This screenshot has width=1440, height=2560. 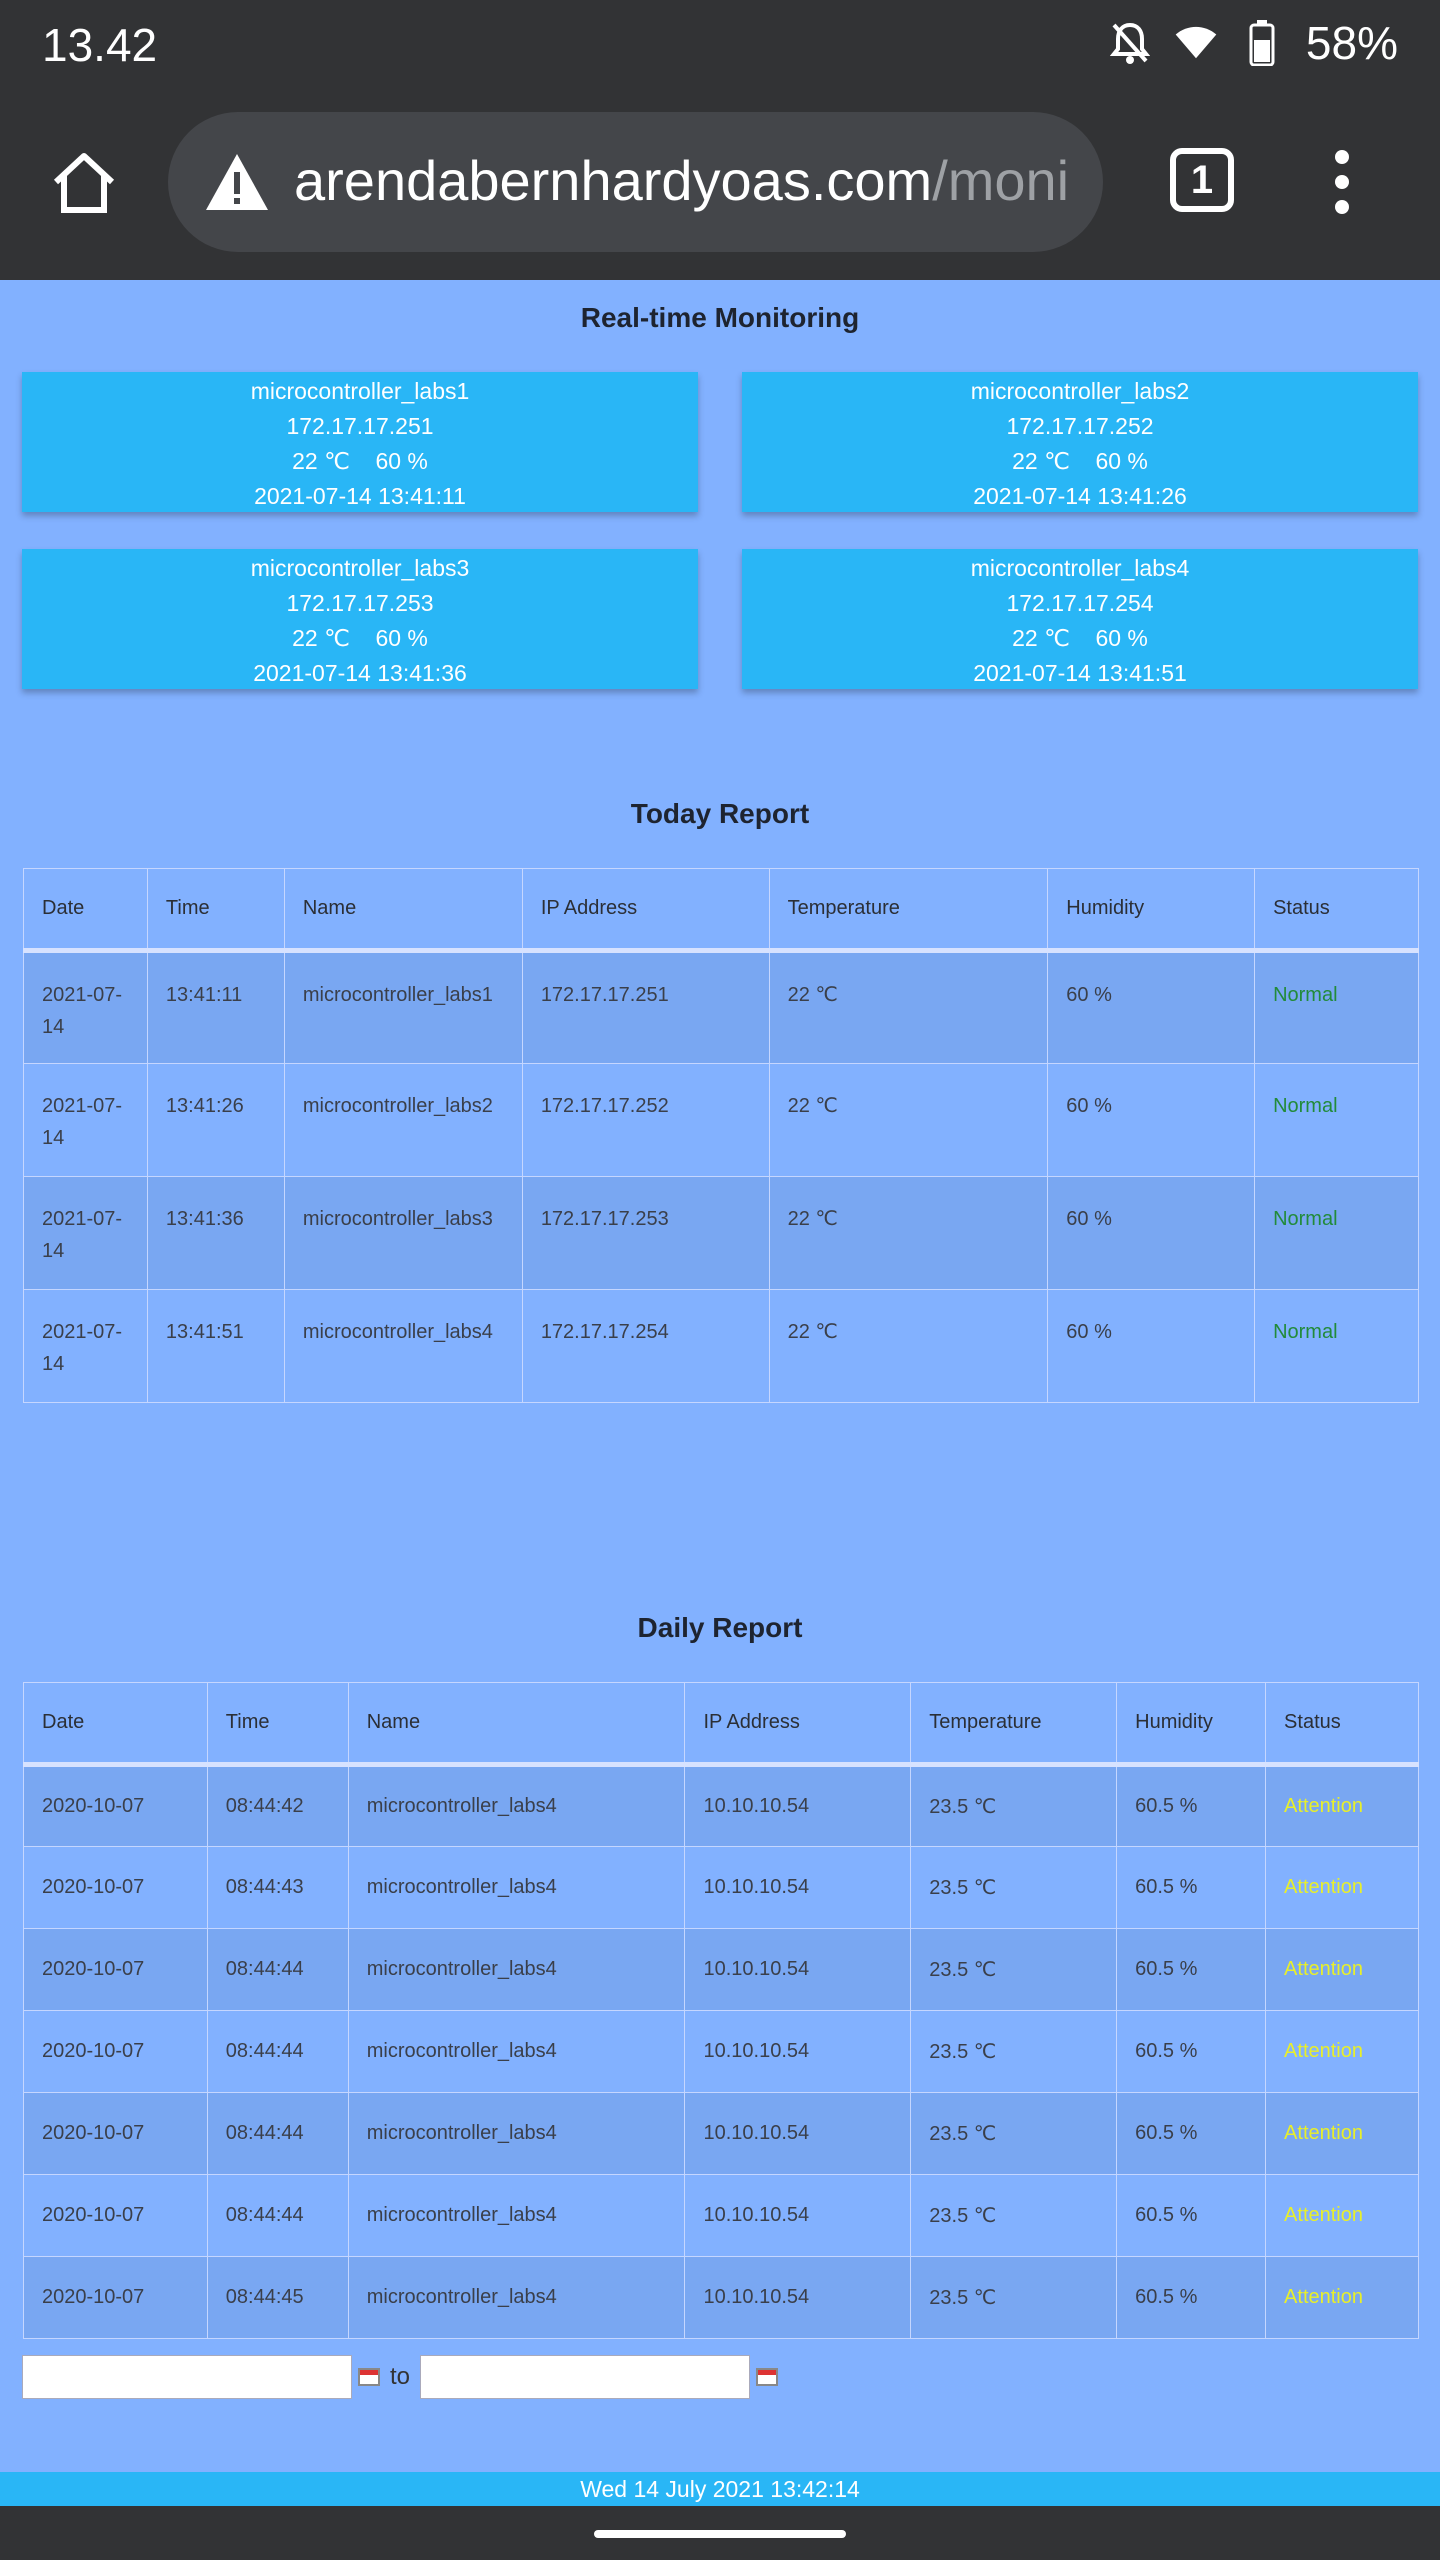 I want to click on cell-name: microcontroller_labs2, so click(x=403, y=1120).